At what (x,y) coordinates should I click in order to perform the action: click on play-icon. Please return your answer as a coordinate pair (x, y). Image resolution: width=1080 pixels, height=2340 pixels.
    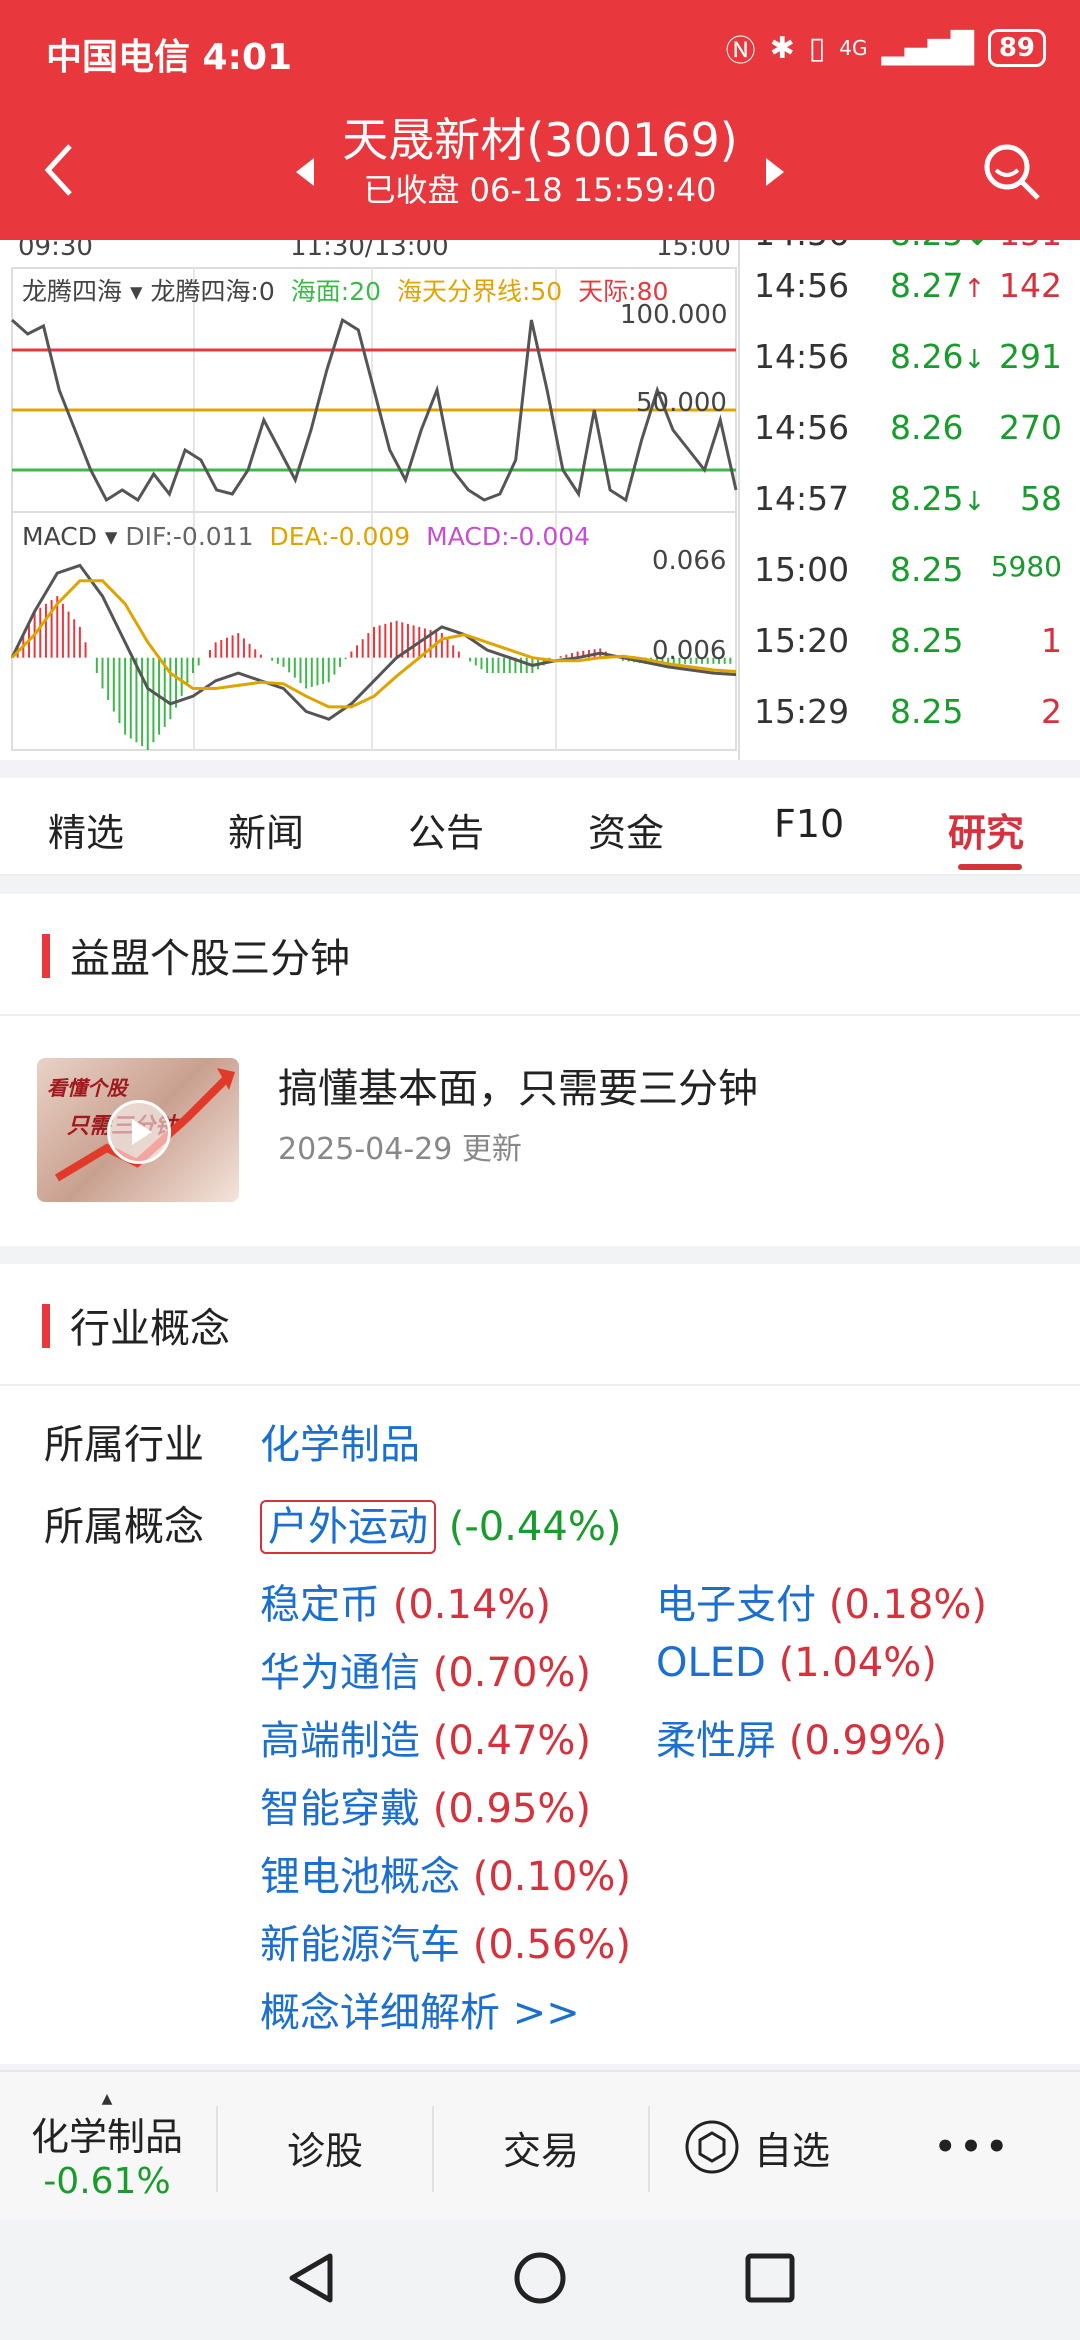
    Looking at the image, I should click on (139, 1132).